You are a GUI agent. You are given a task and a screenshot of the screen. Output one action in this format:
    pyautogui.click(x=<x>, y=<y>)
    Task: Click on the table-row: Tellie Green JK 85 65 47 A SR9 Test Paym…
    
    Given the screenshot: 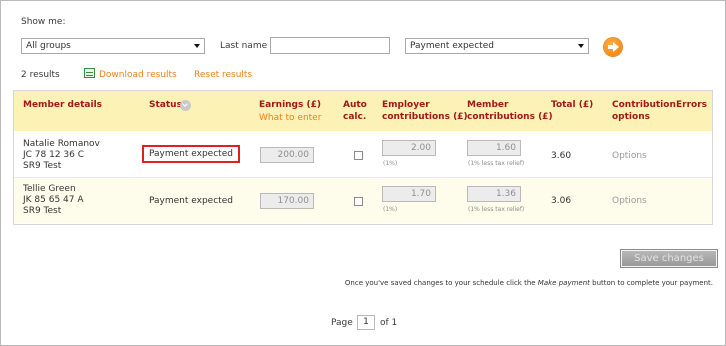 What is the action you would take?
    pyautogui.click(x=363, y=201)
    